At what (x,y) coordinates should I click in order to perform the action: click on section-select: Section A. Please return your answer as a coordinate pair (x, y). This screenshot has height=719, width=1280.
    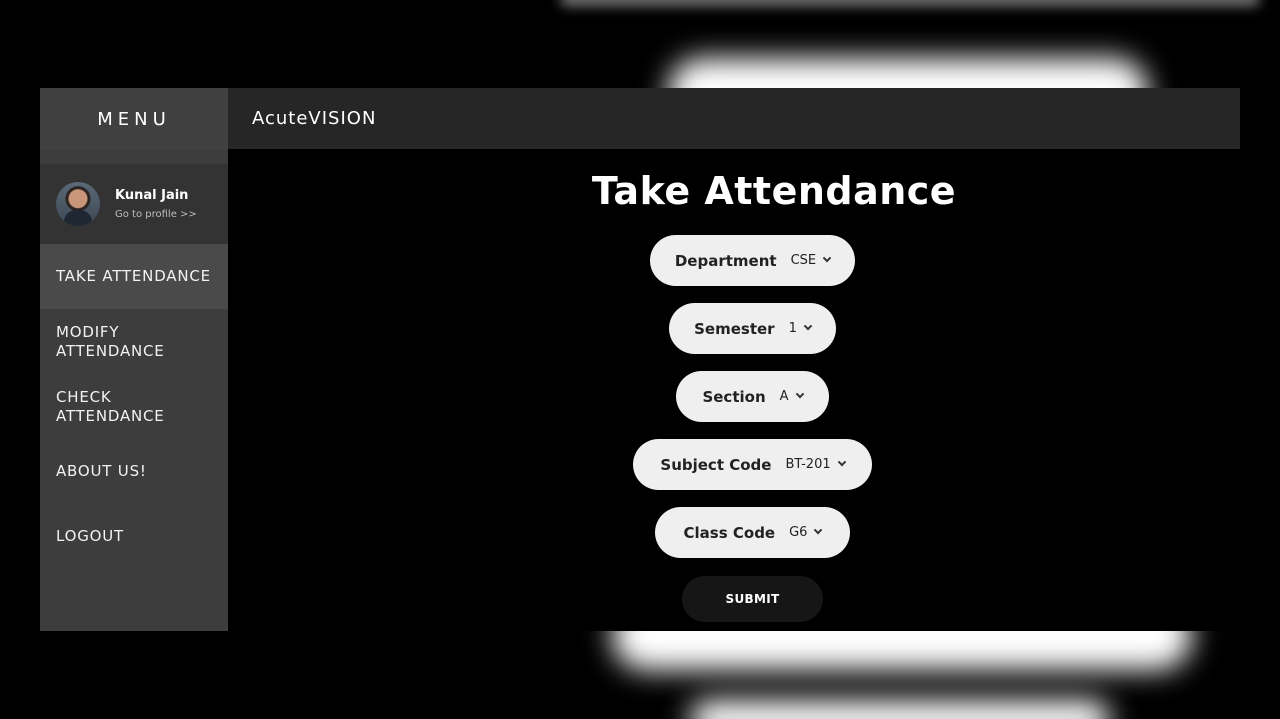
    Looking at the image, I should click on (752, 396).